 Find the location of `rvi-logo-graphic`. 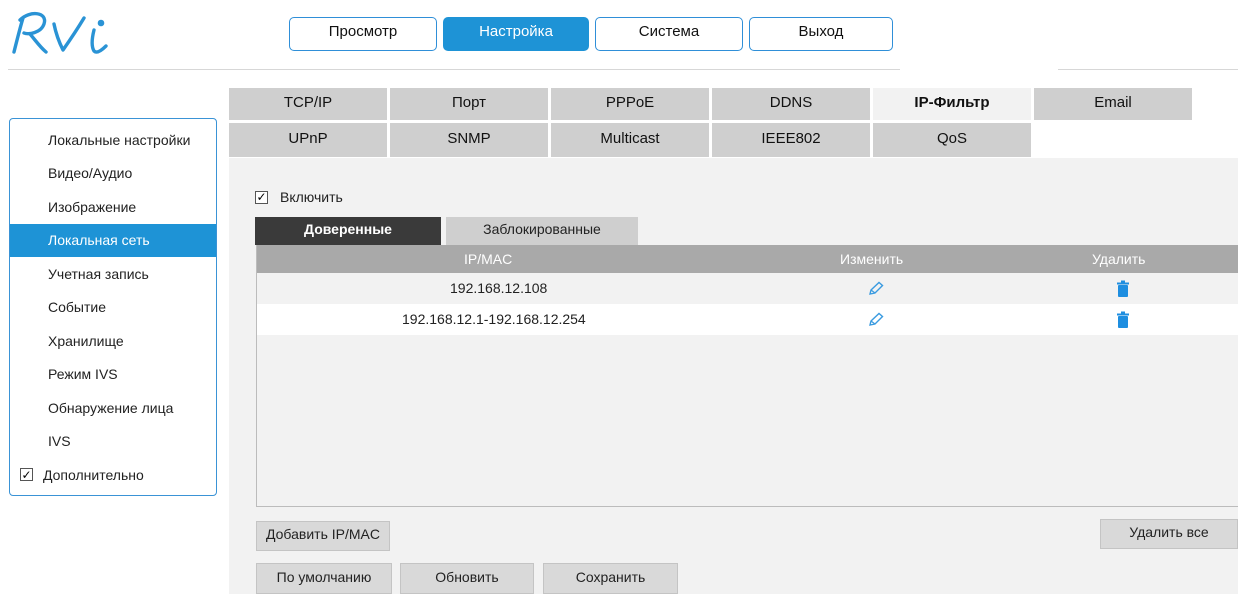

rvi-logo-graphic is located at coordinates (60, 33).